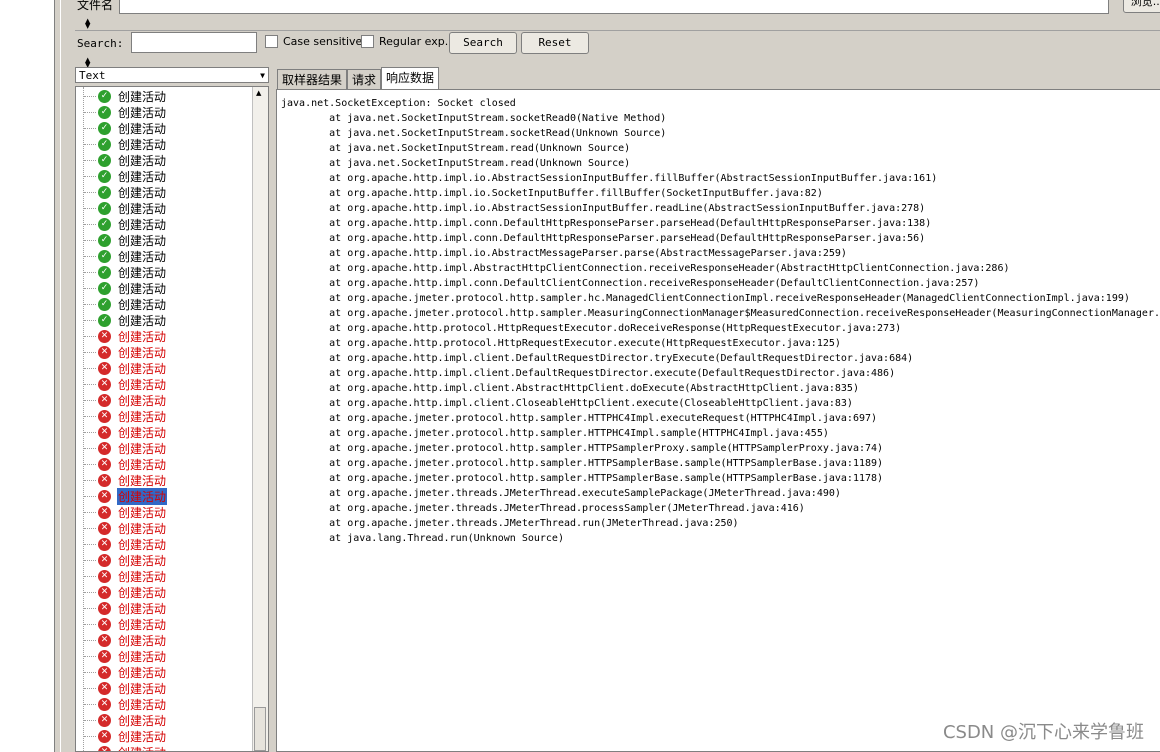 This screenshot has width=1160, height=752. I want to click on chevron-down-icon: ▼, so click(262, 76).